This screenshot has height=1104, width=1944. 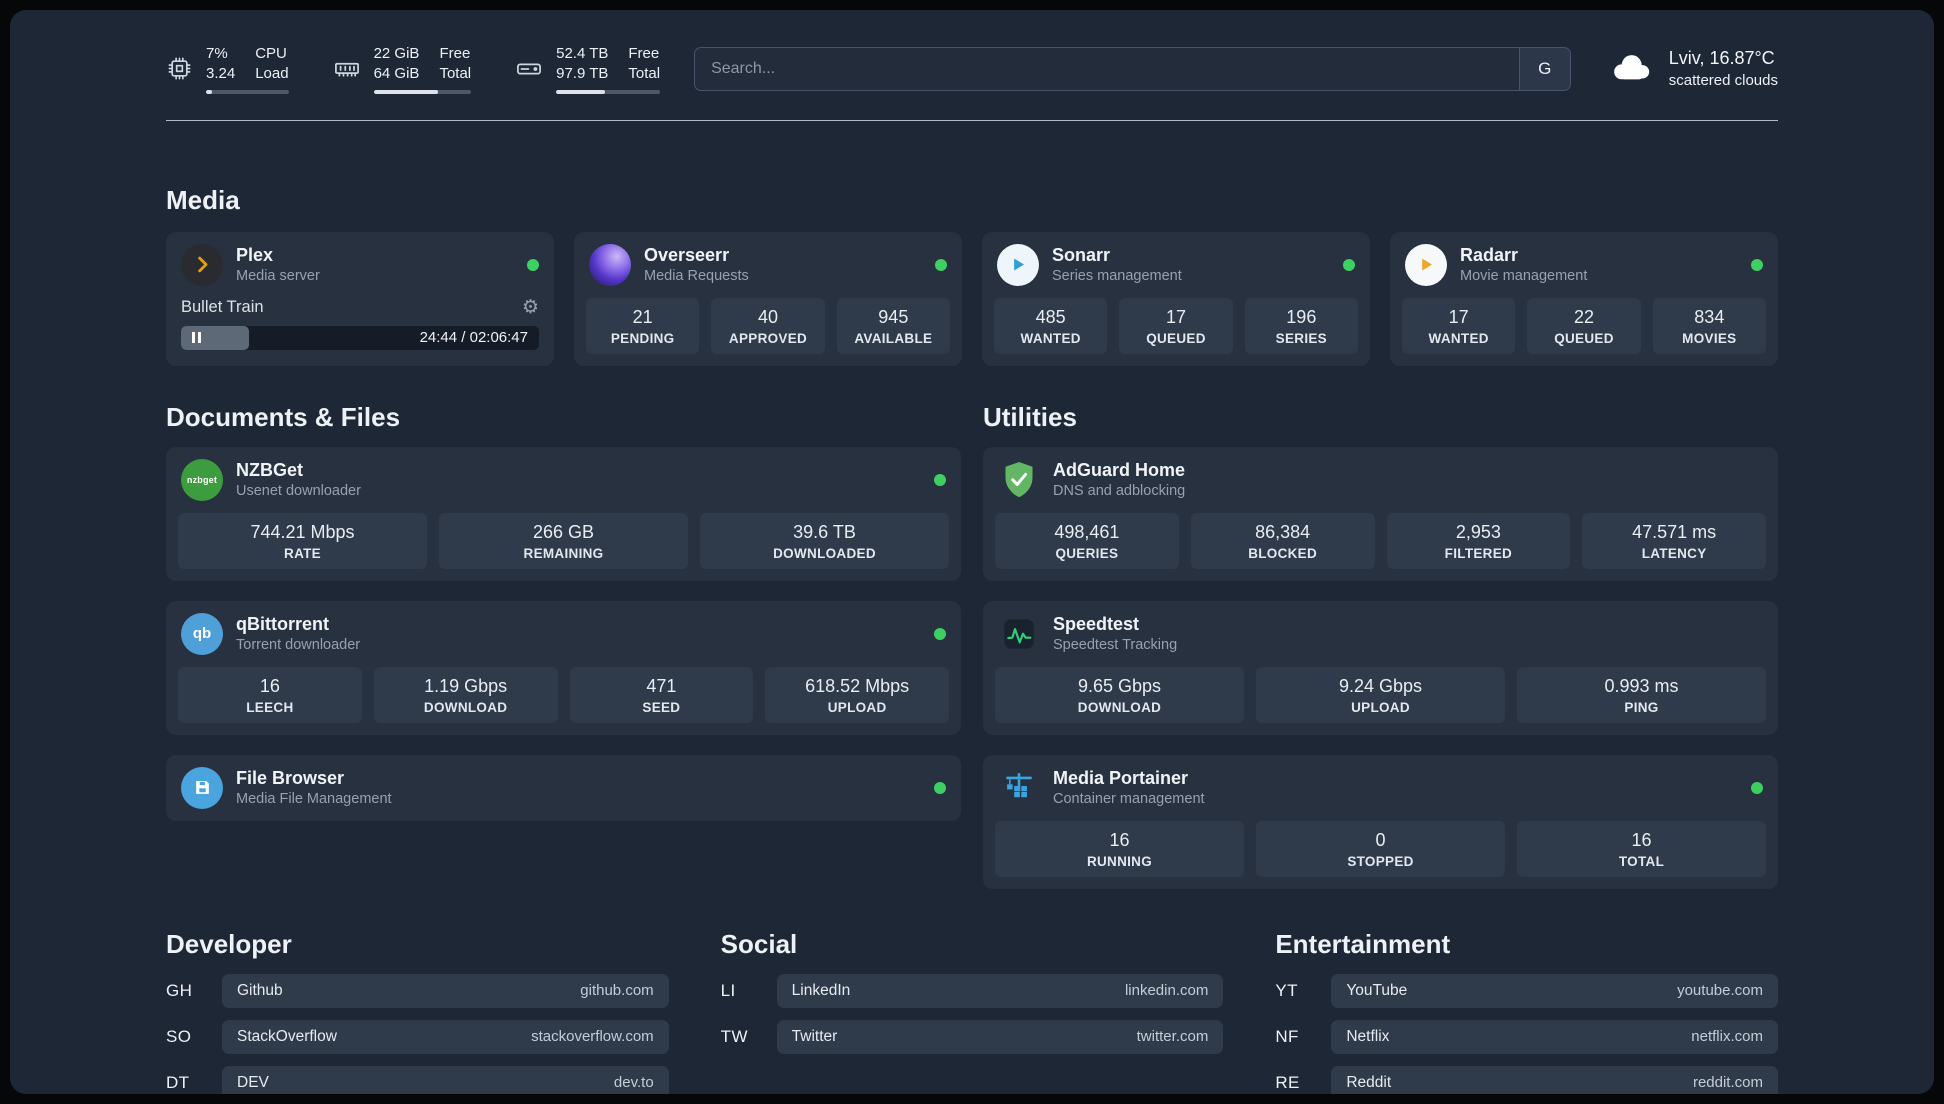 What do you see at coordinates (1584, 338) in the screenshot?
I see `stat-label: QUEUED` at bounding box center [1584, 338].